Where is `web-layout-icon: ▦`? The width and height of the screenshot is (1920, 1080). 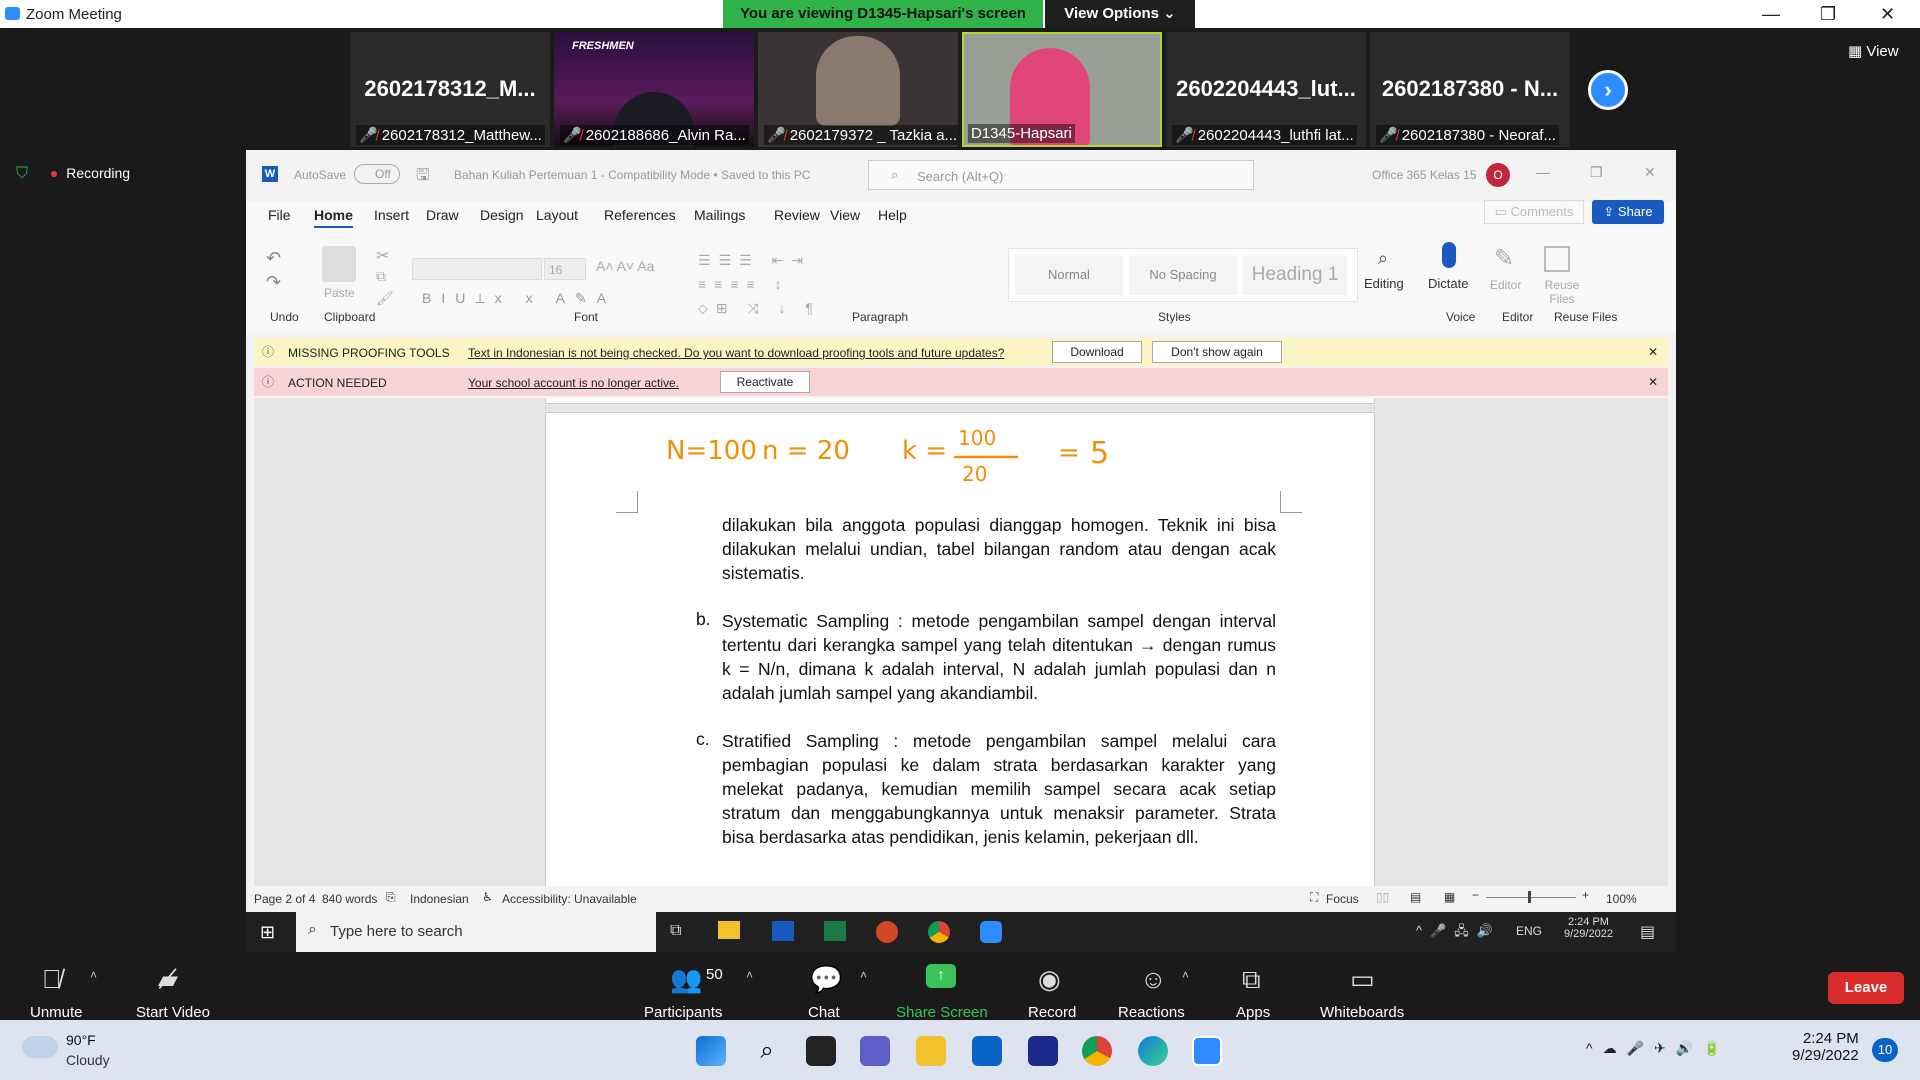 web-layout-icon: ▦ is located at coordinates (1449, 897).